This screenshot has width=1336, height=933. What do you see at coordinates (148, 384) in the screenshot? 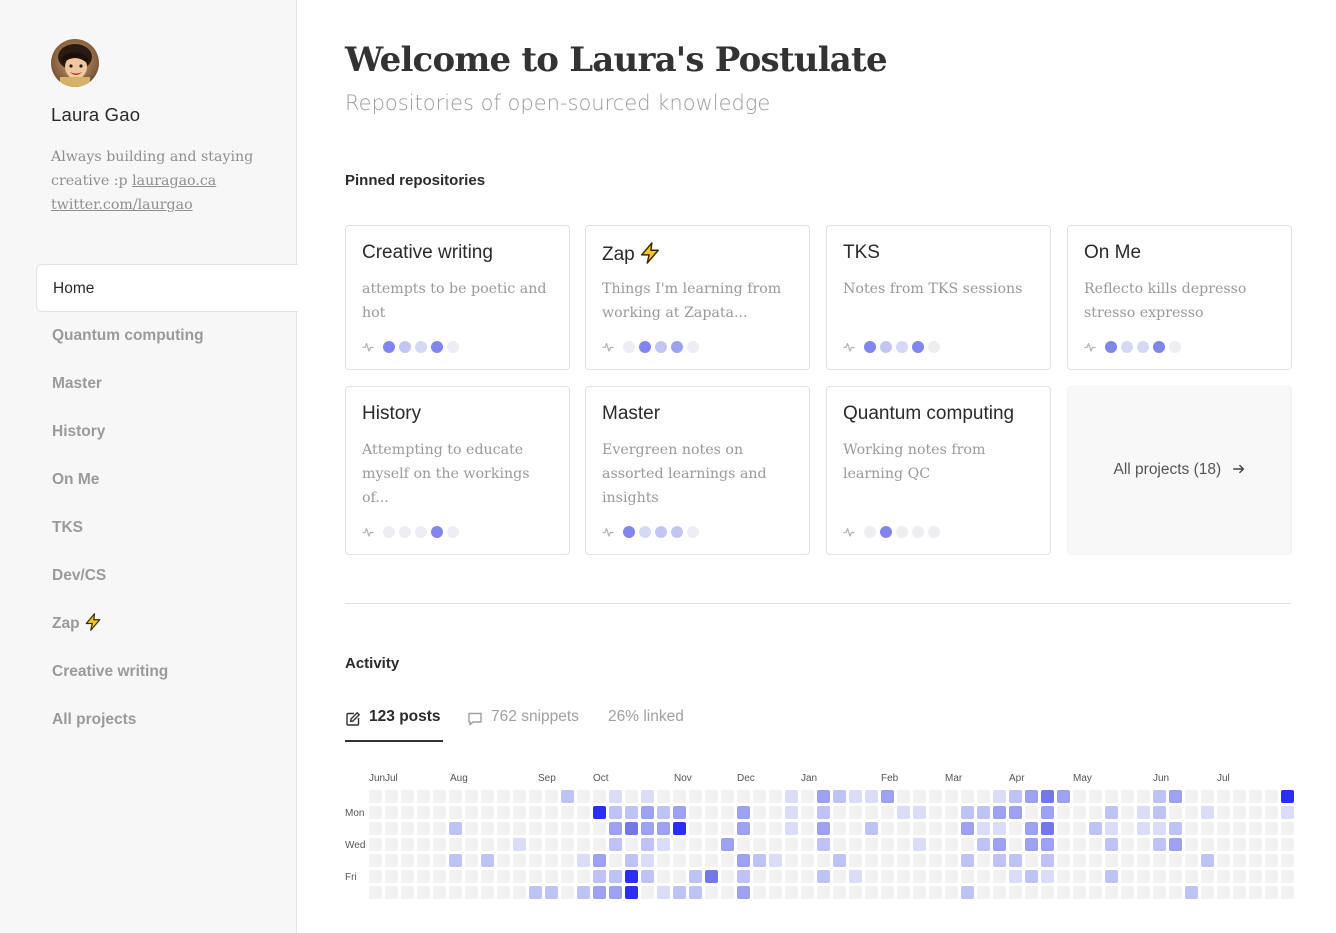
I see `sidebar-item-master: Master` at bounding box center [148, 384].